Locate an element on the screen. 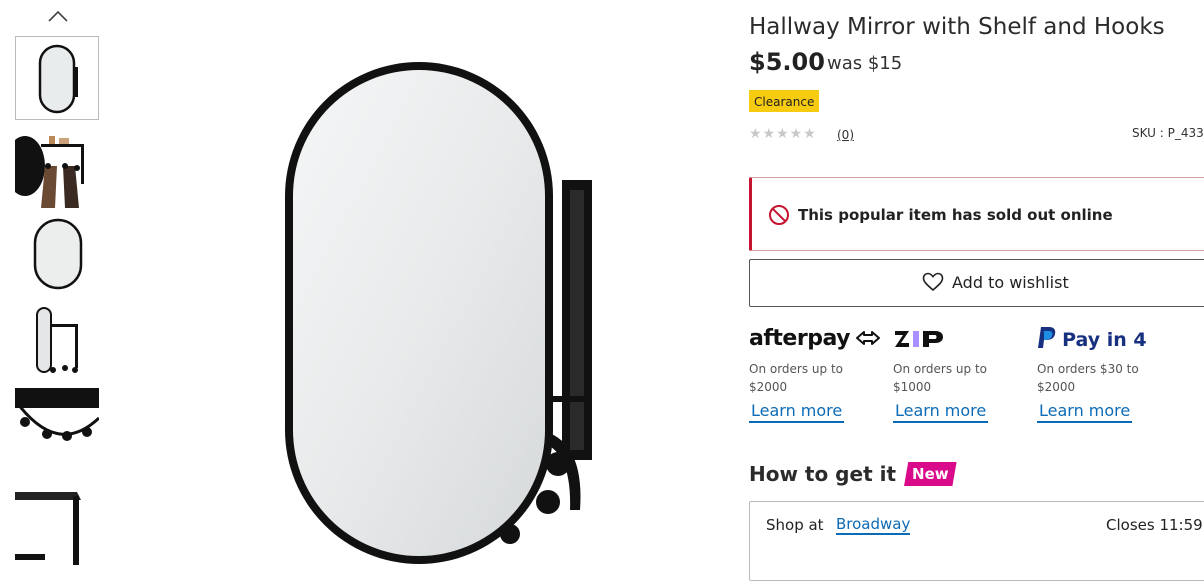 The image size is (1204, 581). was-price: was $15 is located at coordinates (865, 63).